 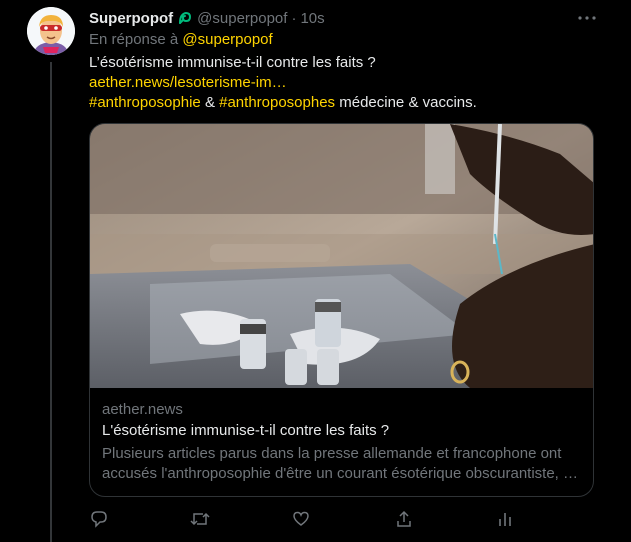 I want to click on reply-context: En réponse à @superpopof, so click(x=181, y=39).